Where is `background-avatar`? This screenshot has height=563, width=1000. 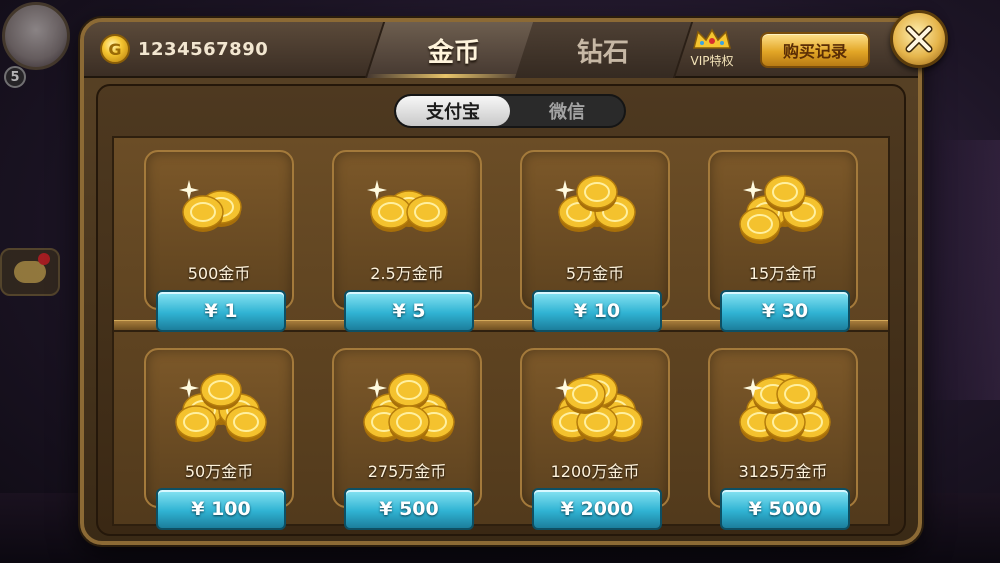
background-avatar is located at coordinates (36, 36).